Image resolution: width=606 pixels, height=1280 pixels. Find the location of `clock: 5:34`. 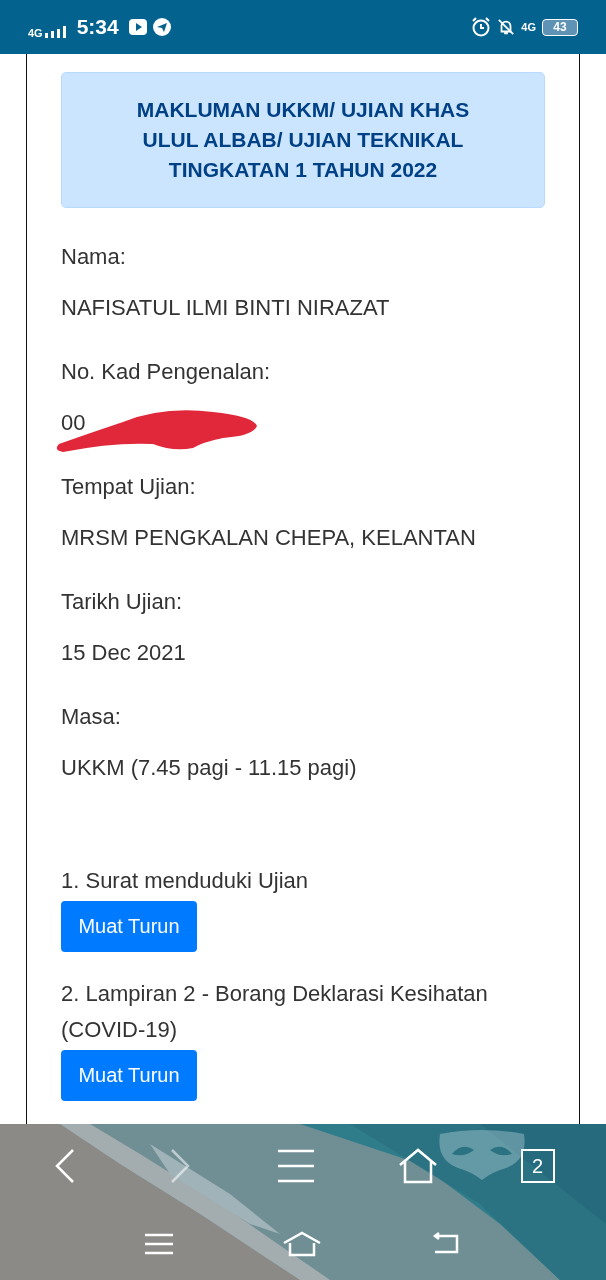

clock: 5:34 is located at coordinates (97, 27).